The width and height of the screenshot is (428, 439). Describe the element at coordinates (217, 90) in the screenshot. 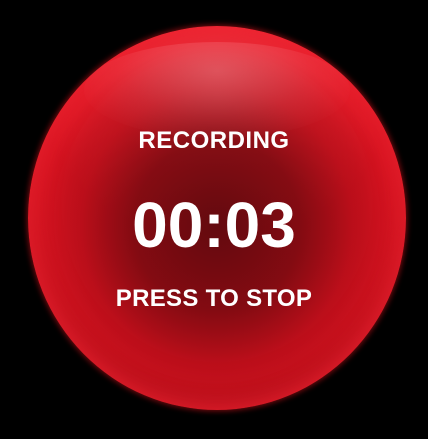

I see `button-gloss-highlight` at that location.